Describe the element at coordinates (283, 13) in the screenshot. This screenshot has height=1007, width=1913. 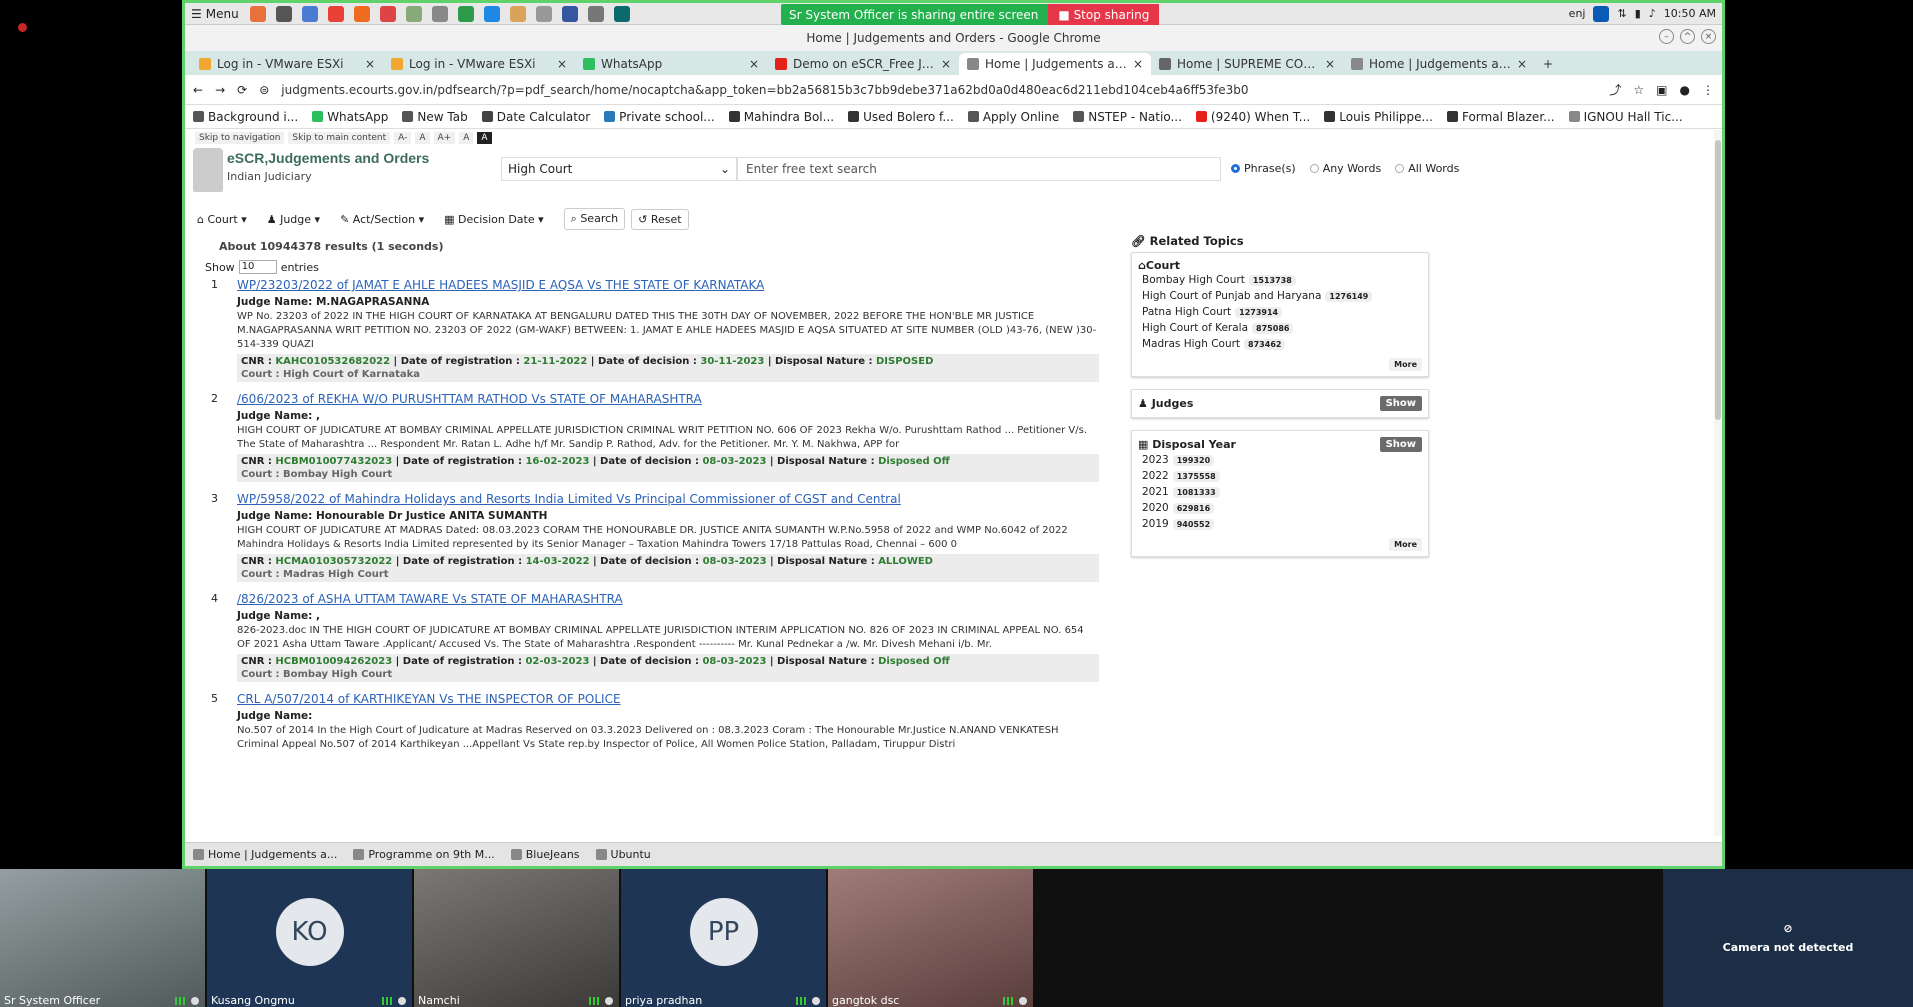
I see `search-icon` at that location.